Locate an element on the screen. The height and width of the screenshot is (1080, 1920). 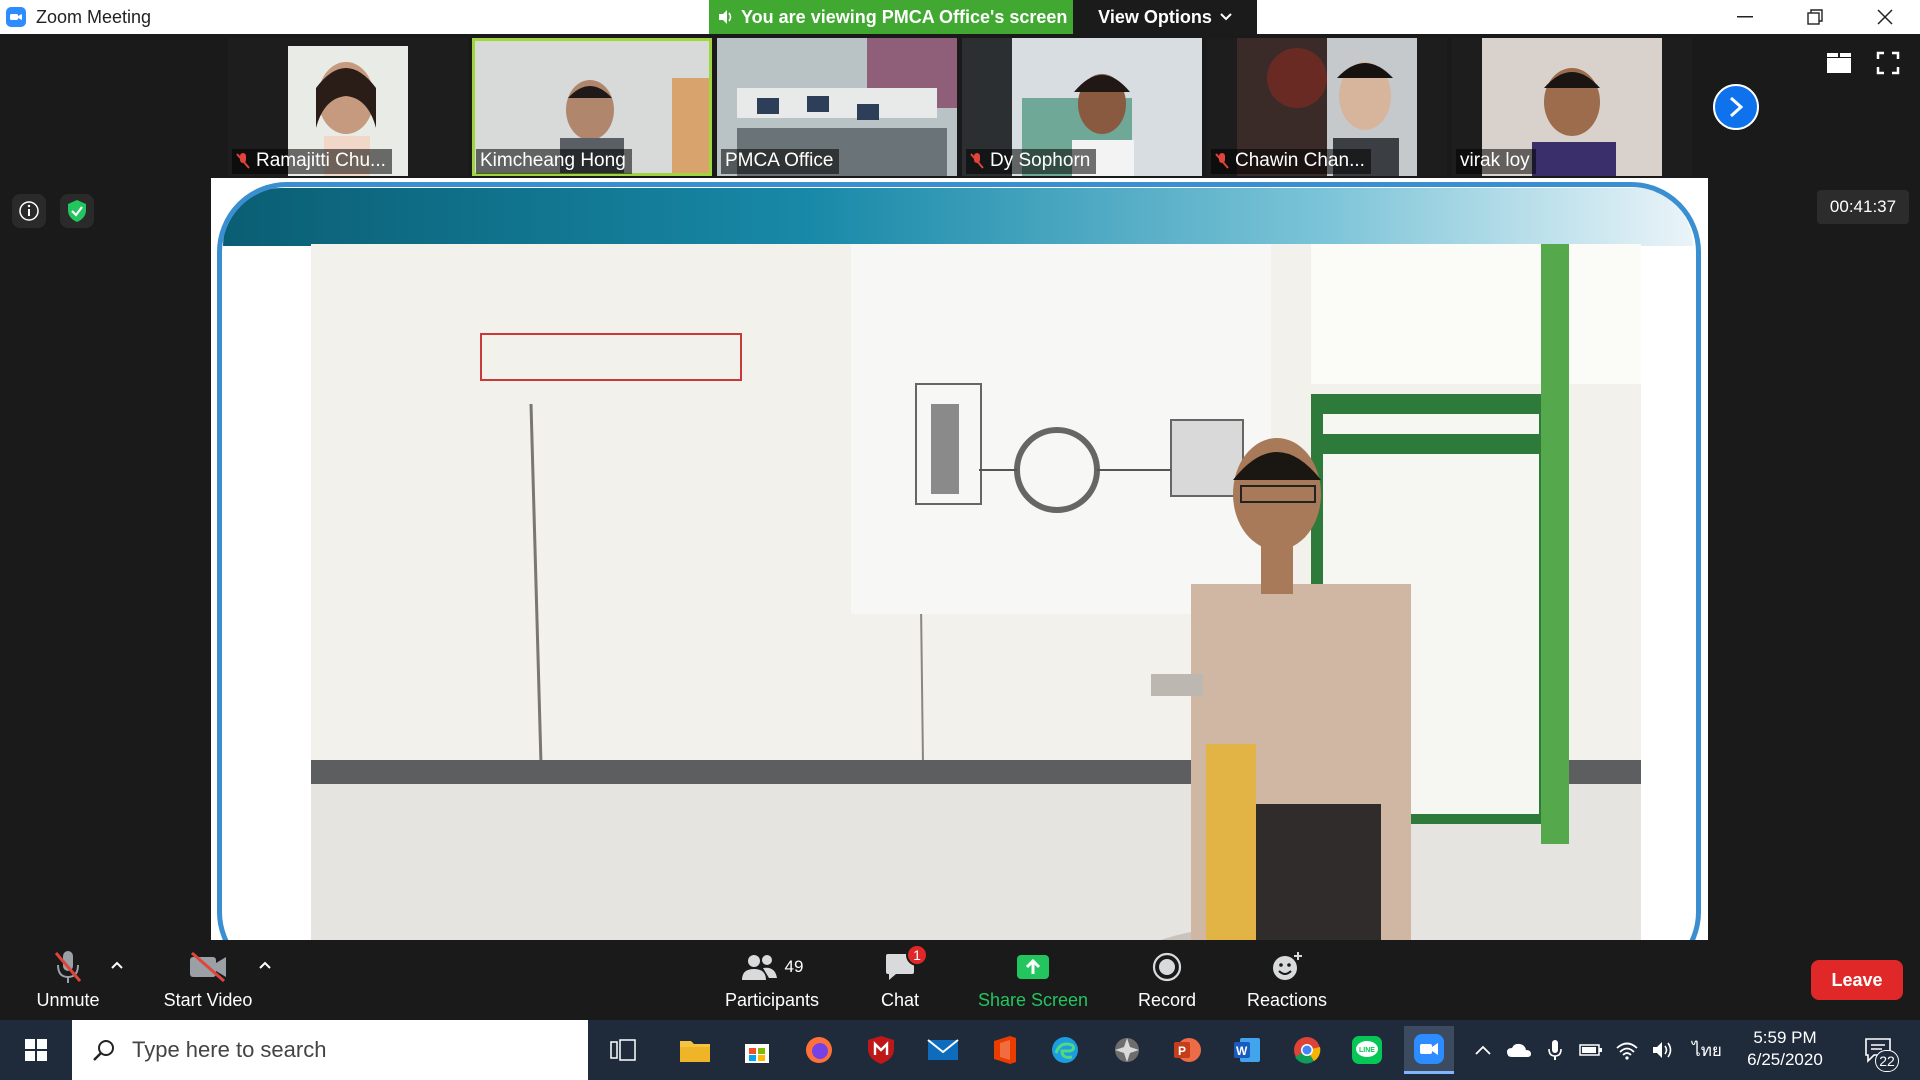
reactions-button: Reactions is located at coordinates (1287, 981).